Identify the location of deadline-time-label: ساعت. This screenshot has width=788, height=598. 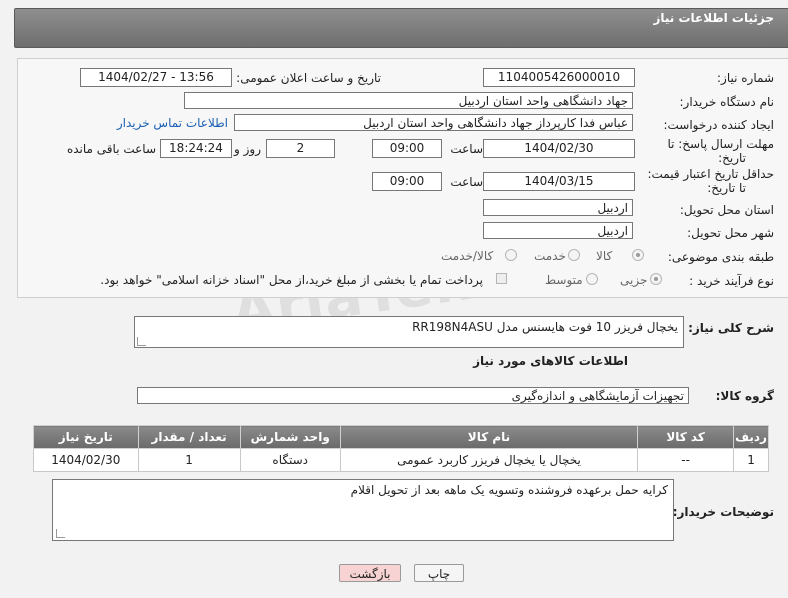
(466, 149).